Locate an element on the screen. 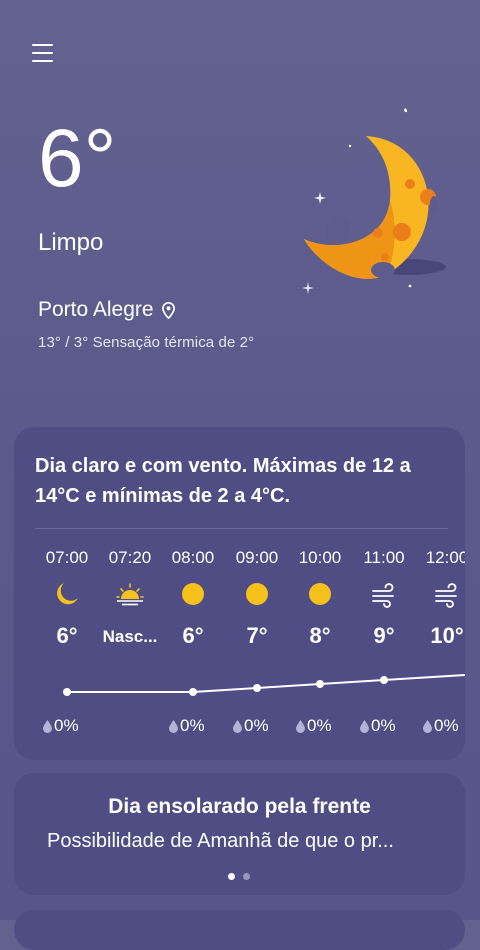 The image size is (480, 950). hour-label: 09:00 is located at coordinates (257, 557).